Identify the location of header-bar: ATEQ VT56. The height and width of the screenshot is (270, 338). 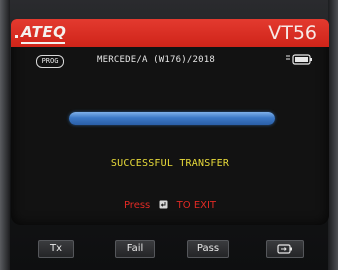
(170, 33).